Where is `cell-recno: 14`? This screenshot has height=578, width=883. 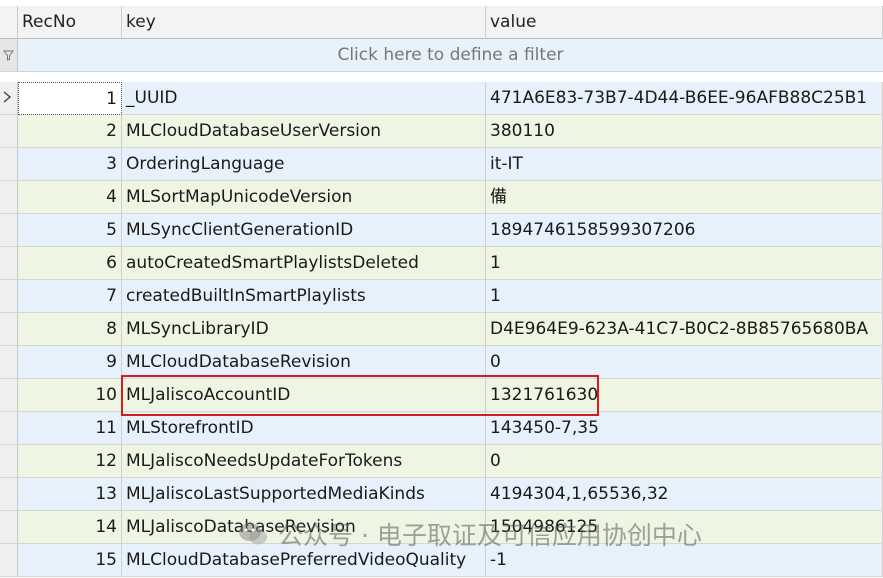
cell-recno: 14 is located at coordinates (70, 527).